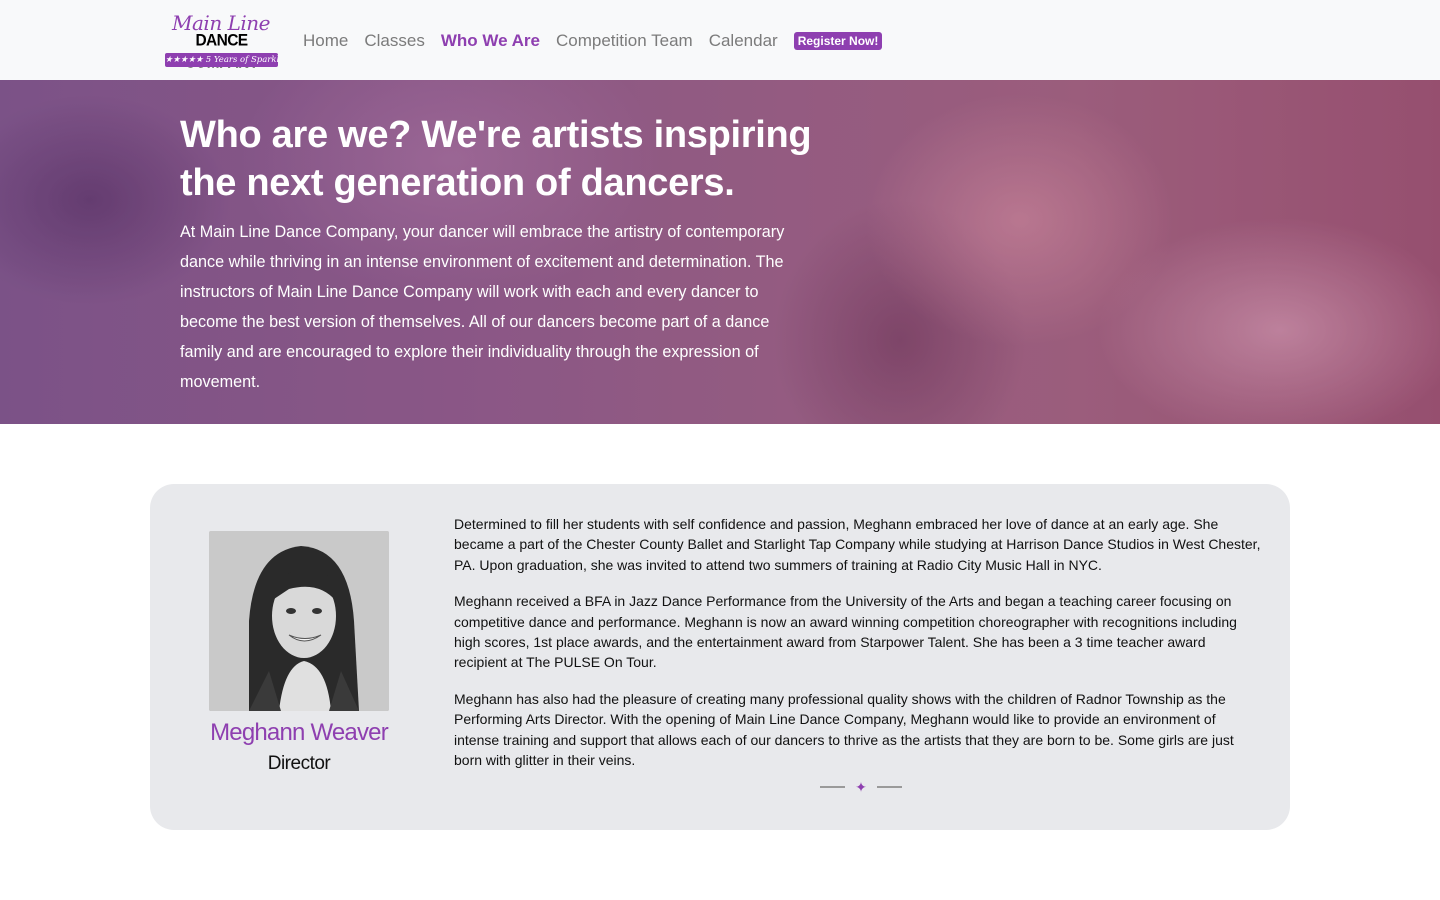 The image size is (1440, 900). What do you see at coordinates (624, 41) in the screenshot?
I see `nav-competition-team: Competition Team` at bounding box center [624, 41].